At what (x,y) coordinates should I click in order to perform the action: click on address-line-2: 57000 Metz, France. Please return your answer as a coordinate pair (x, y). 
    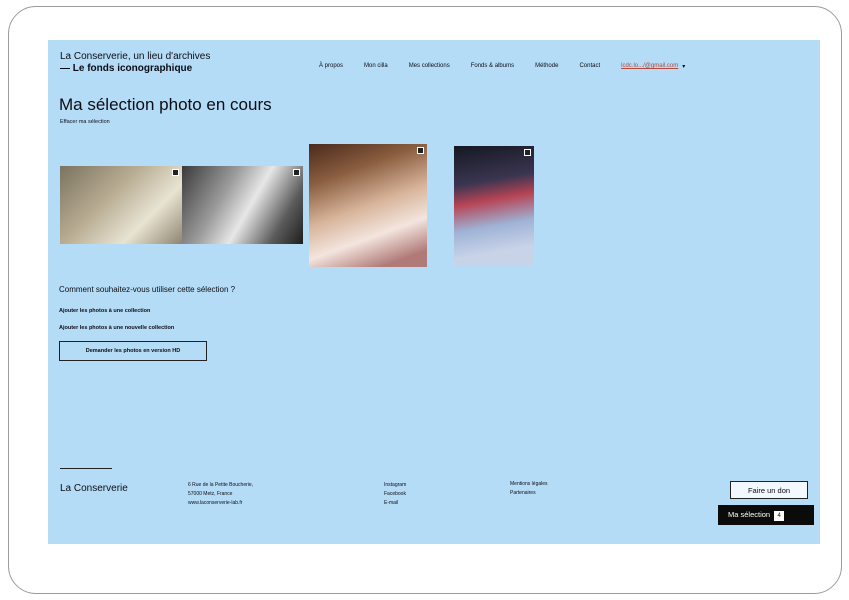
    Looking at the image, I should click on (210, 494).